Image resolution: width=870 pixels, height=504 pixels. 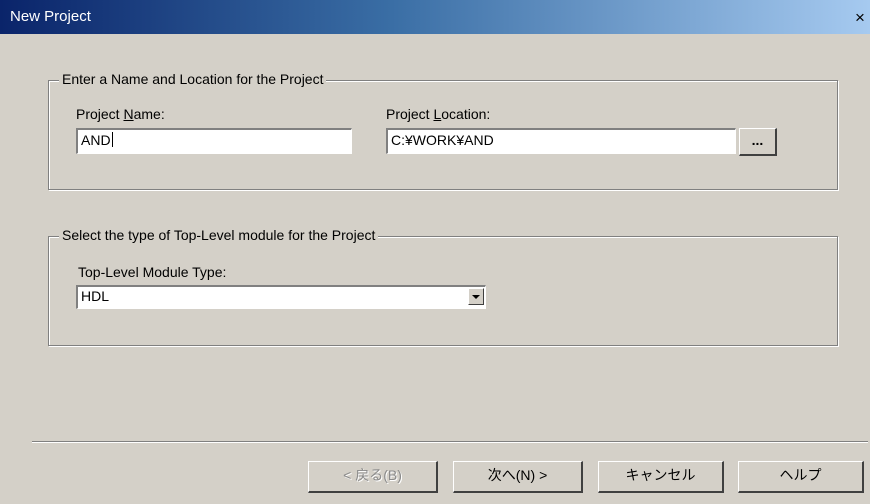 I want to click on close-icon: ×, so click(x=860, y=18).